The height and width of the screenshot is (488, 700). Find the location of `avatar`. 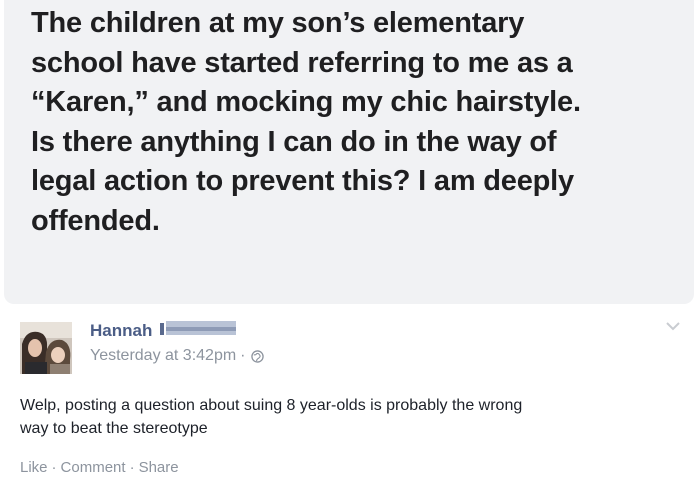

avatar is located at coordinates (46, 348).